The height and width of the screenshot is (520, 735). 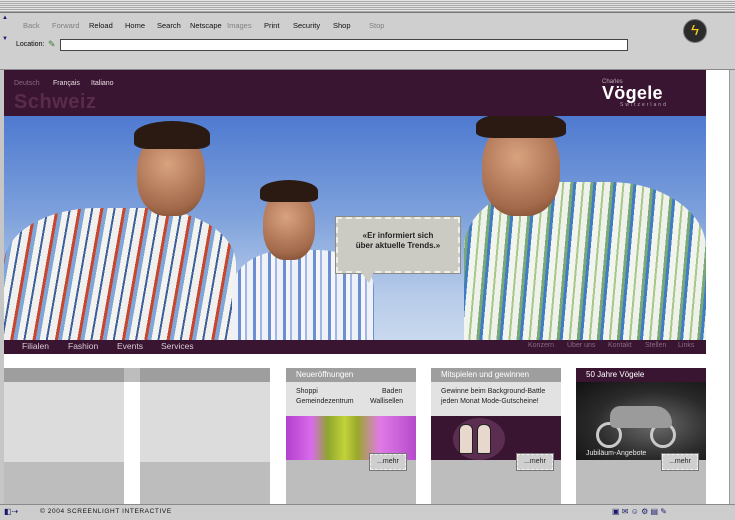 What do you see at coordinates (367, 6) in the screenshot?
I see `window-title-bar` at bounding box center [367, 6].